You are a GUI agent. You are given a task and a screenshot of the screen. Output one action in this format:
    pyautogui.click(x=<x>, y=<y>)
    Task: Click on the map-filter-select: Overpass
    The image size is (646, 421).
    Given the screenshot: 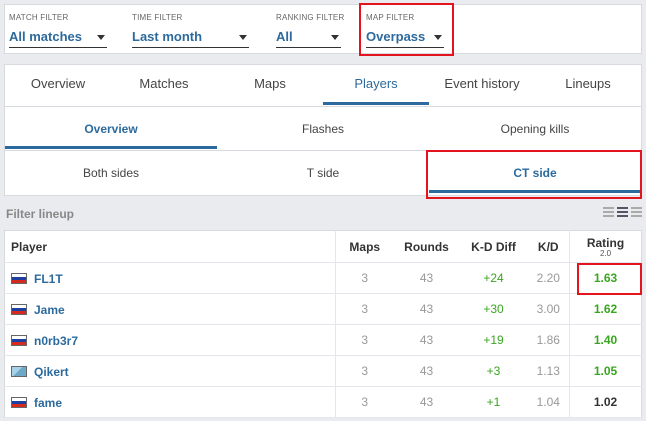 What is the action you would take?
    pyautogui.click(x=405, y=37)
    